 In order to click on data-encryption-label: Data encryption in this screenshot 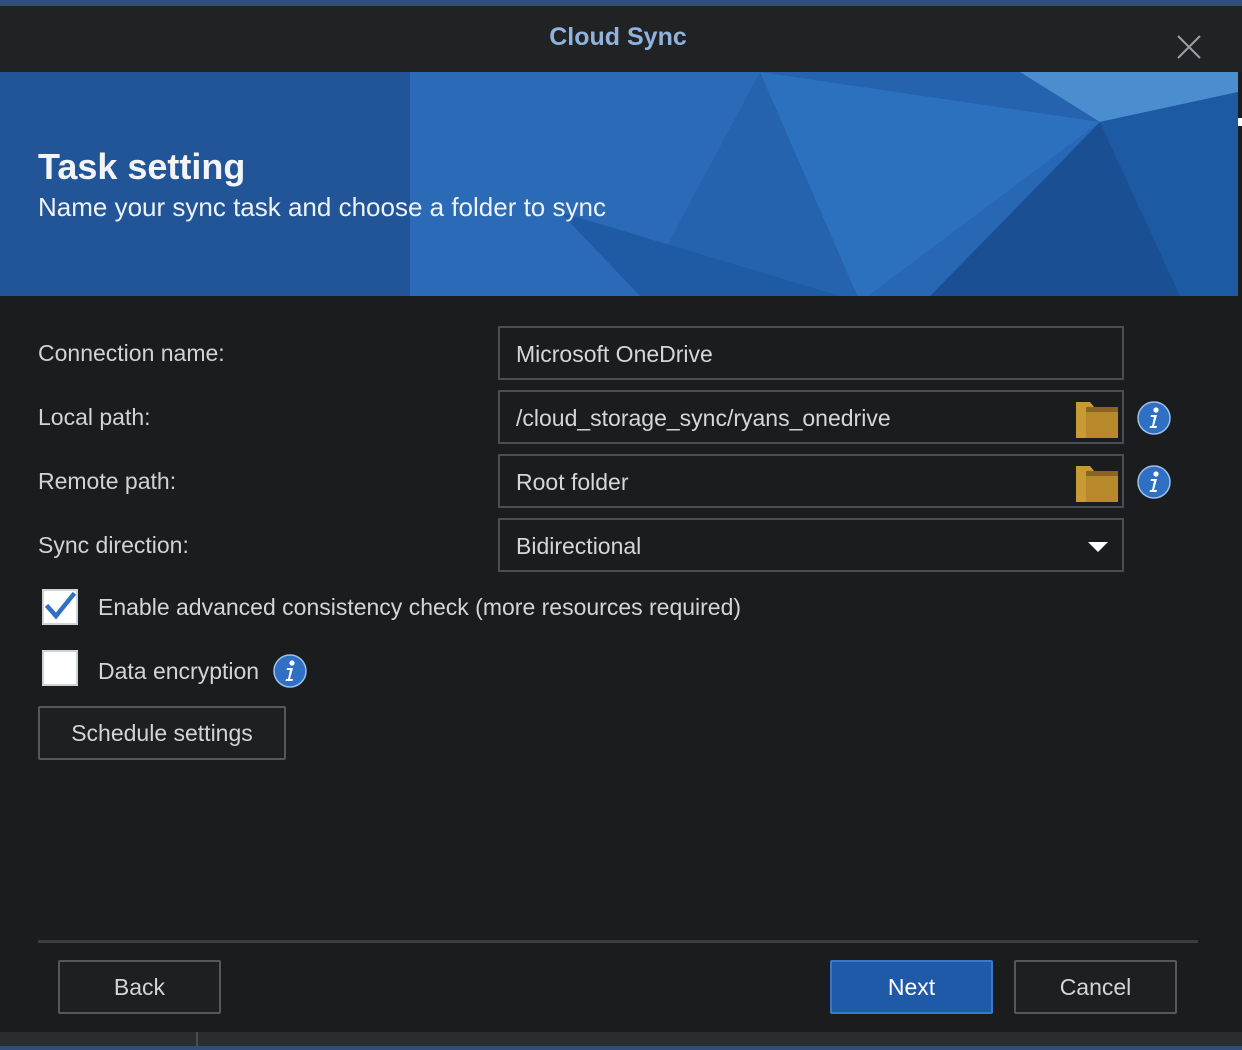, I will do `click(179, 671)`.